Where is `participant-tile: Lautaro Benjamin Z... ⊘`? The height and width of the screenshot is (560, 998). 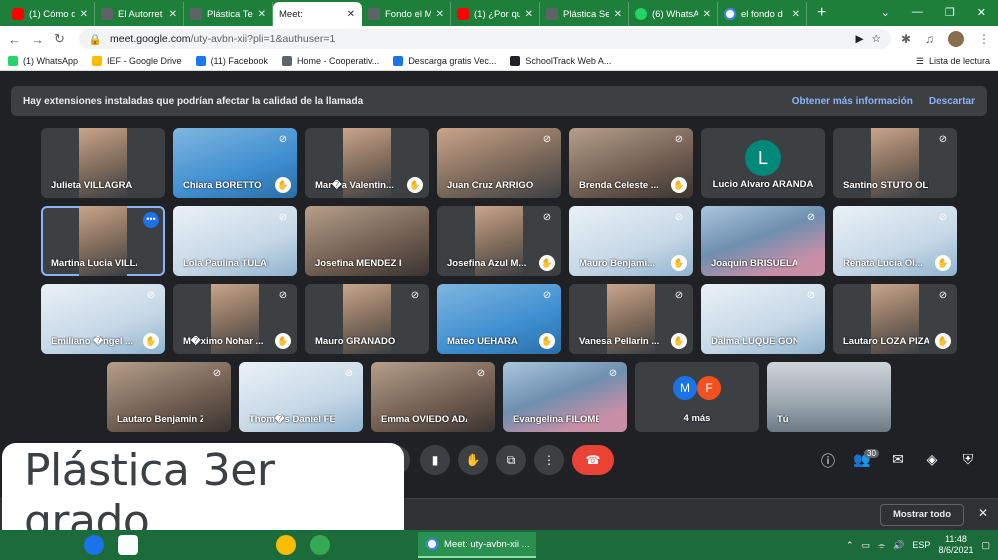
participant-tile: Lautaro Benjamin Z... ⊘ is located at coordinates (169, 397).